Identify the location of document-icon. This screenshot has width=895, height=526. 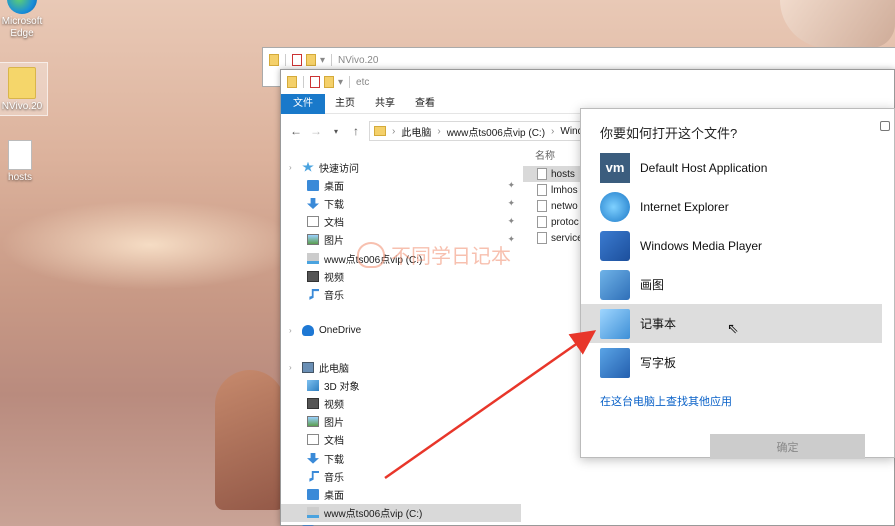
(313, 440).